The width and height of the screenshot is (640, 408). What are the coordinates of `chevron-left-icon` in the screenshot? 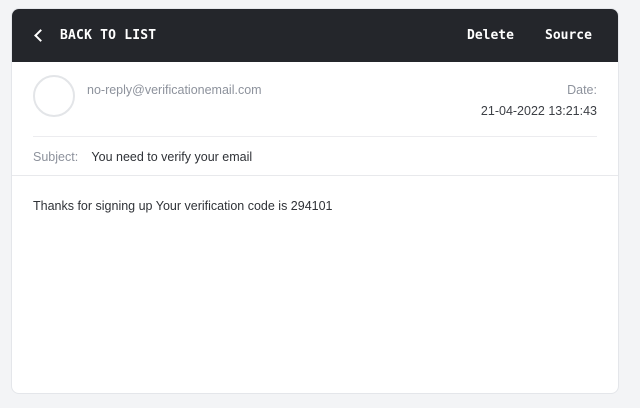 It's located at (40, 35).